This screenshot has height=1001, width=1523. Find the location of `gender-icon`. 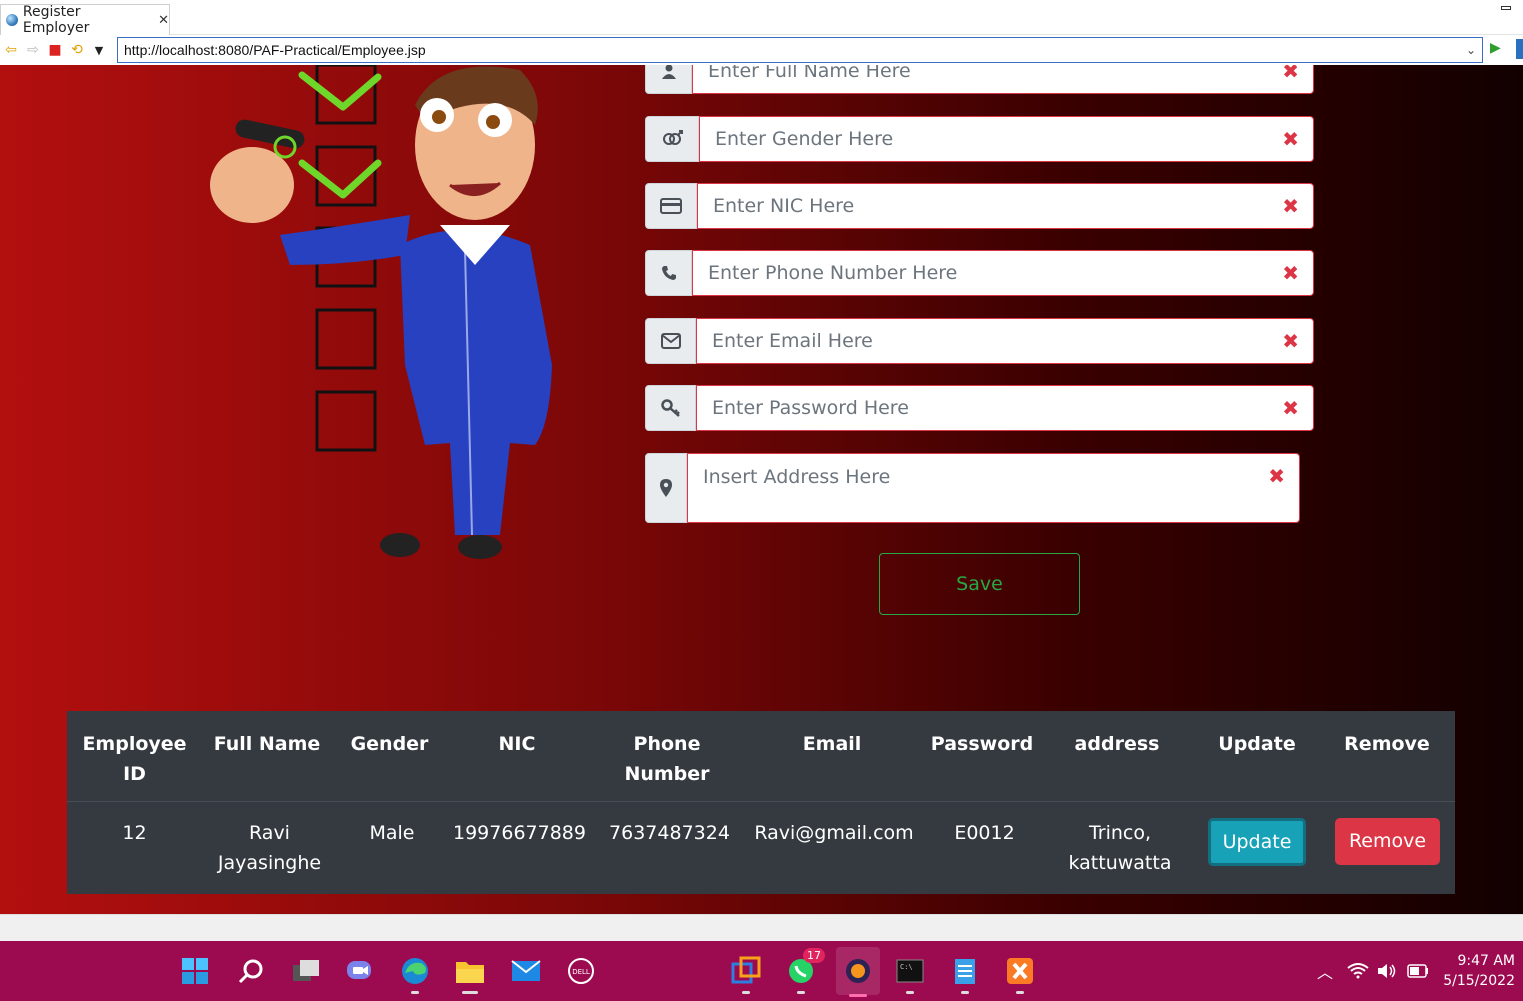

gender-icon is located at coordinates (672, 139).